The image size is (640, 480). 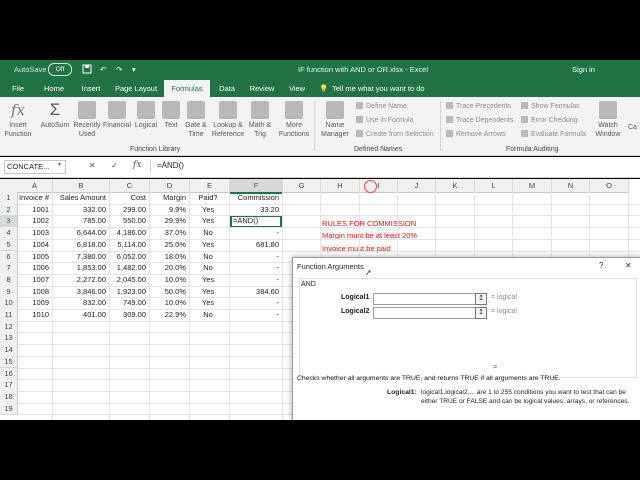 What do you see at coordinates (128, 257) in the screenshot?
I see `cell-c6: 6,052.00` at bounding box center [128, 257].